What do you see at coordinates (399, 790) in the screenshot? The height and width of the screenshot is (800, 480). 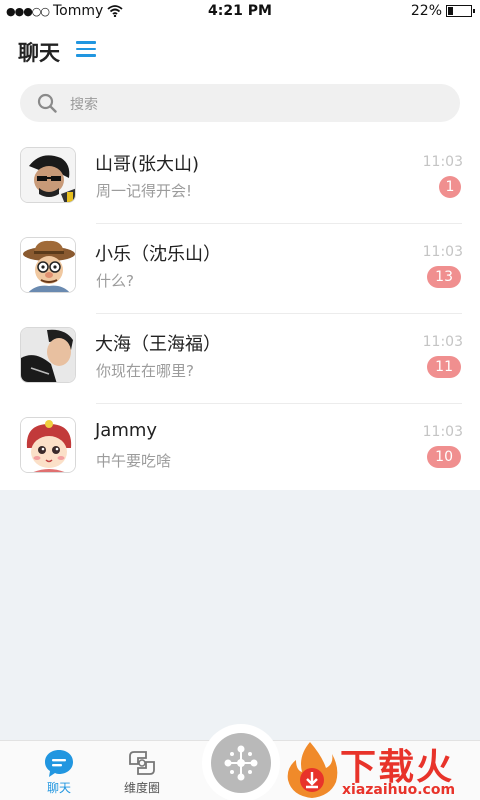 I see `watermark-url: xiazaihuo.com` at bounding box center [399, 790].